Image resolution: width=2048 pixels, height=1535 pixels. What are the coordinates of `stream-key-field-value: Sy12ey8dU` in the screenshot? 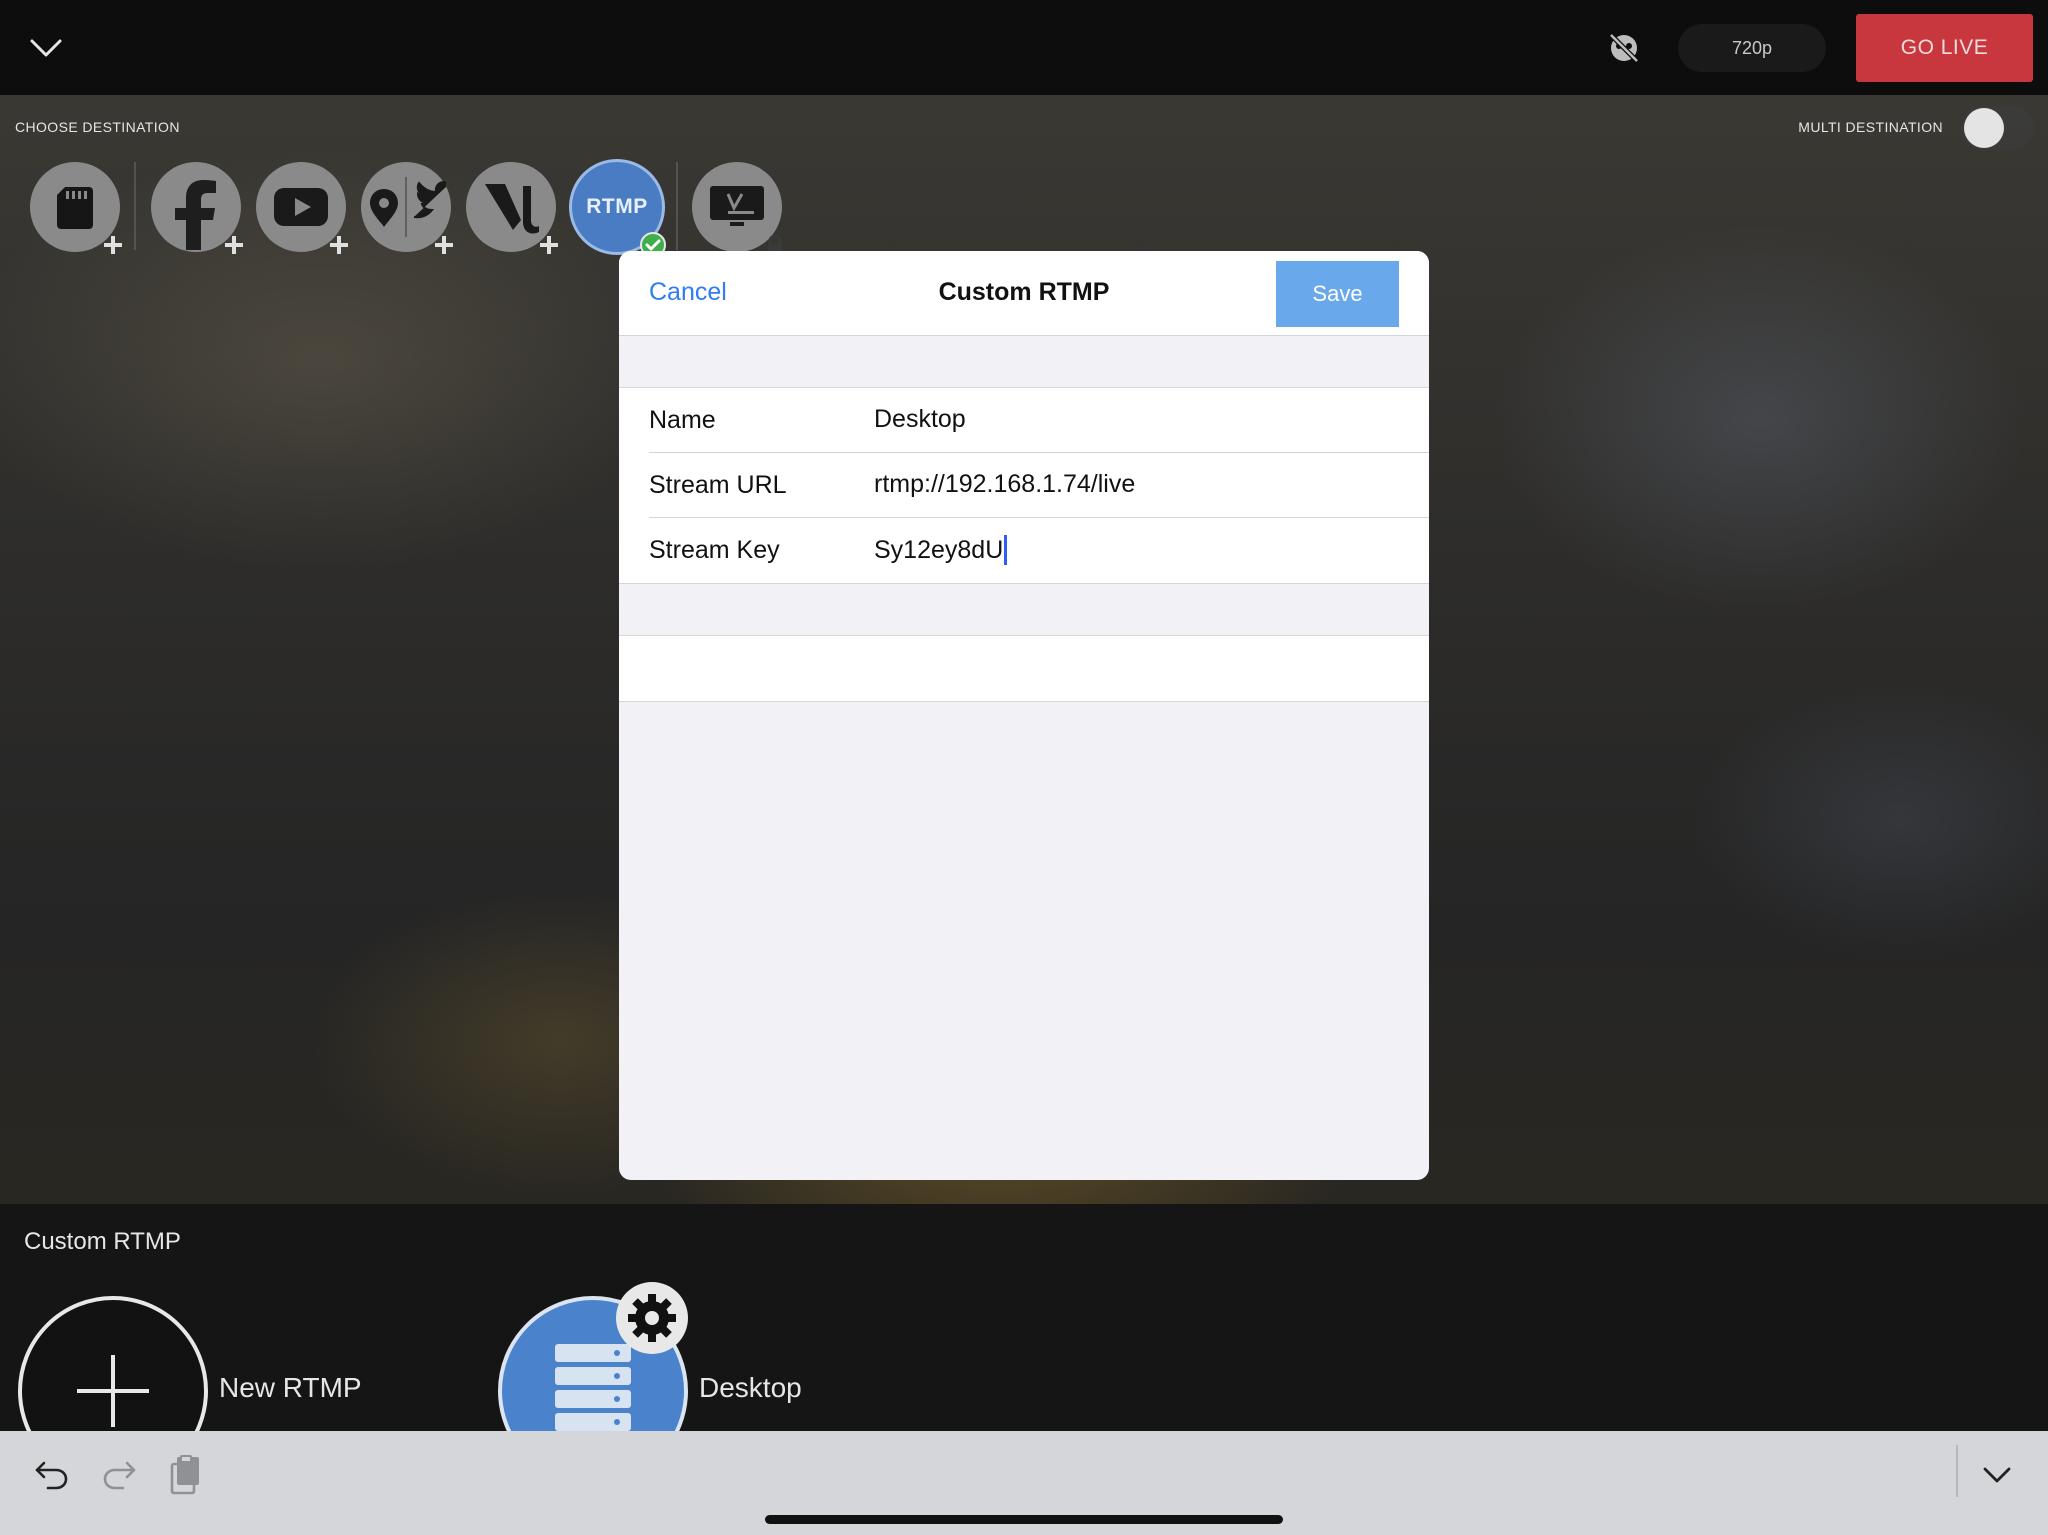 It's located at (939, 549).